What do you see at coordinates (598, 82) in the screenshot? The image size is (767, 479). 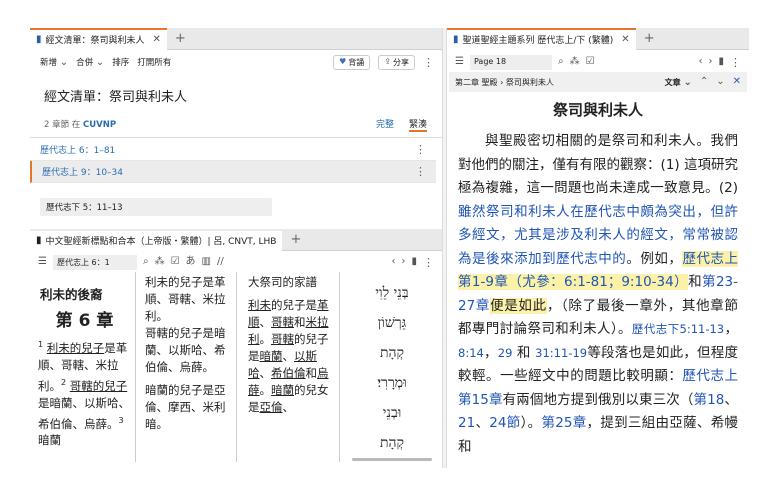 I see `breadcrumb-bar: 第二章 聖殿 › 祭司與利未人 文章 ⌄ ⌃ ⌄ ✕` at bounding box center [598, 82].